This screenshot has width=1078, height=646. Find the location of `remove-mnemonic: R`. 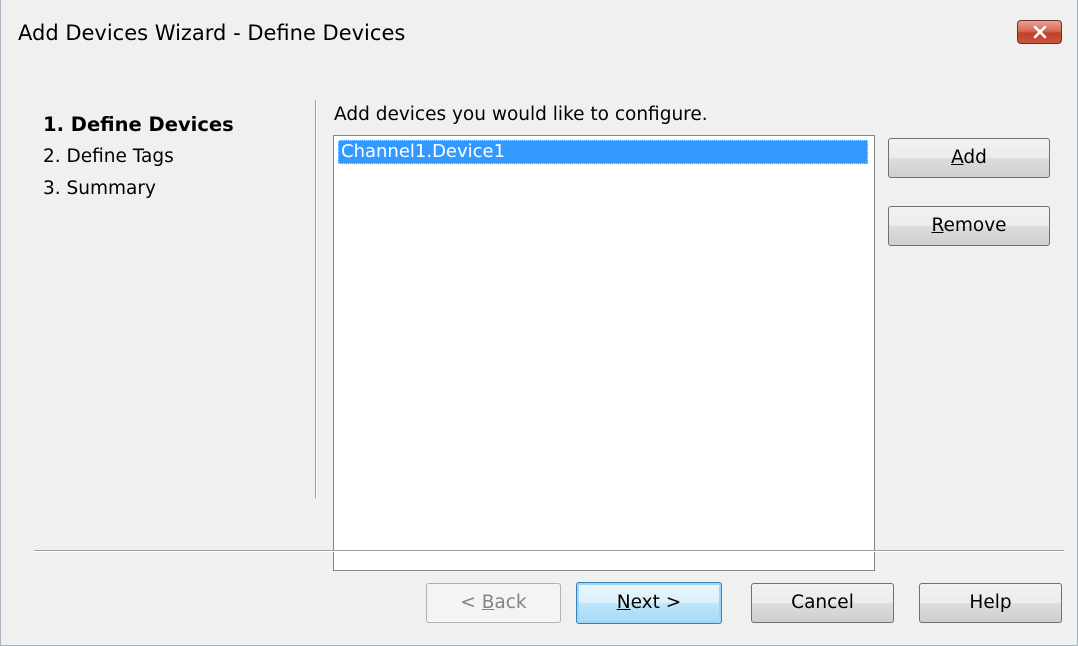

remove-mnemonic: R is located at coordinates (937, 225).